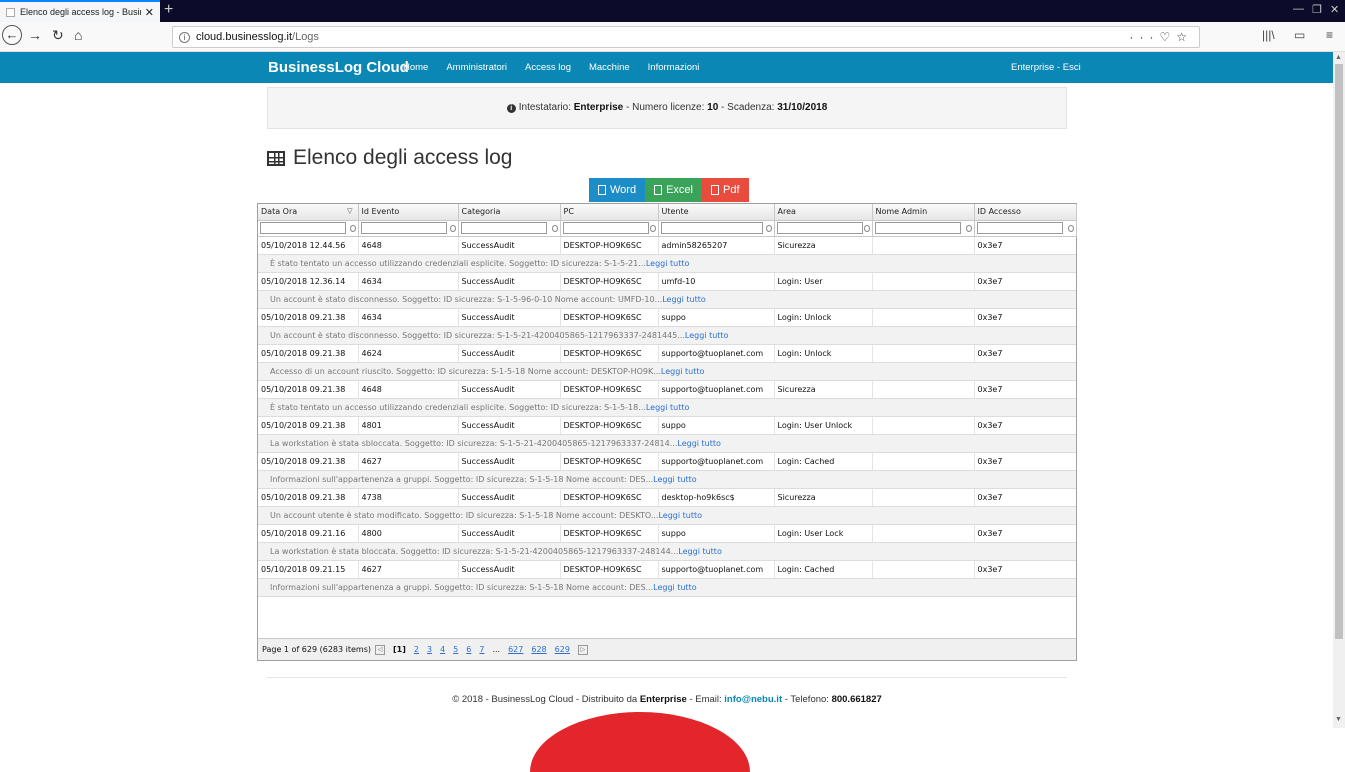  Describe the element at coordinates (1025, 212) in the screenshot. I see `col-header-id-accesso: ID Accesso` at that location.